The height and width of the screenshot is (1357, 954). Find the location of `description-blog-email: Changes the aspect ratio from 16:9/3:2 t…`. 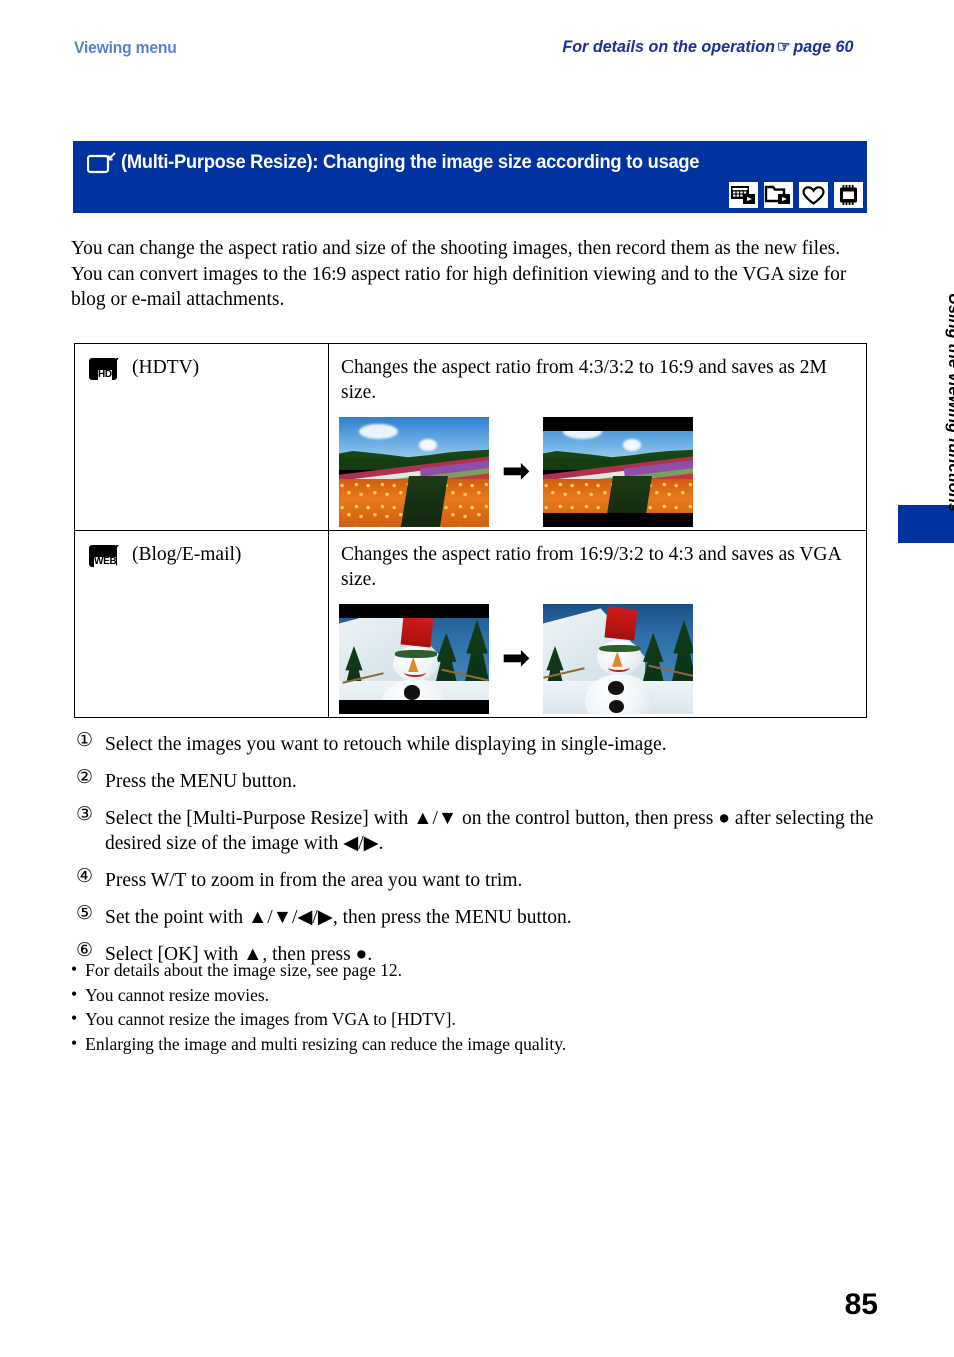

description-blog-email: Changes the aspect ratio from 16:9/3:2 t… is located at coordinates (591, 567).